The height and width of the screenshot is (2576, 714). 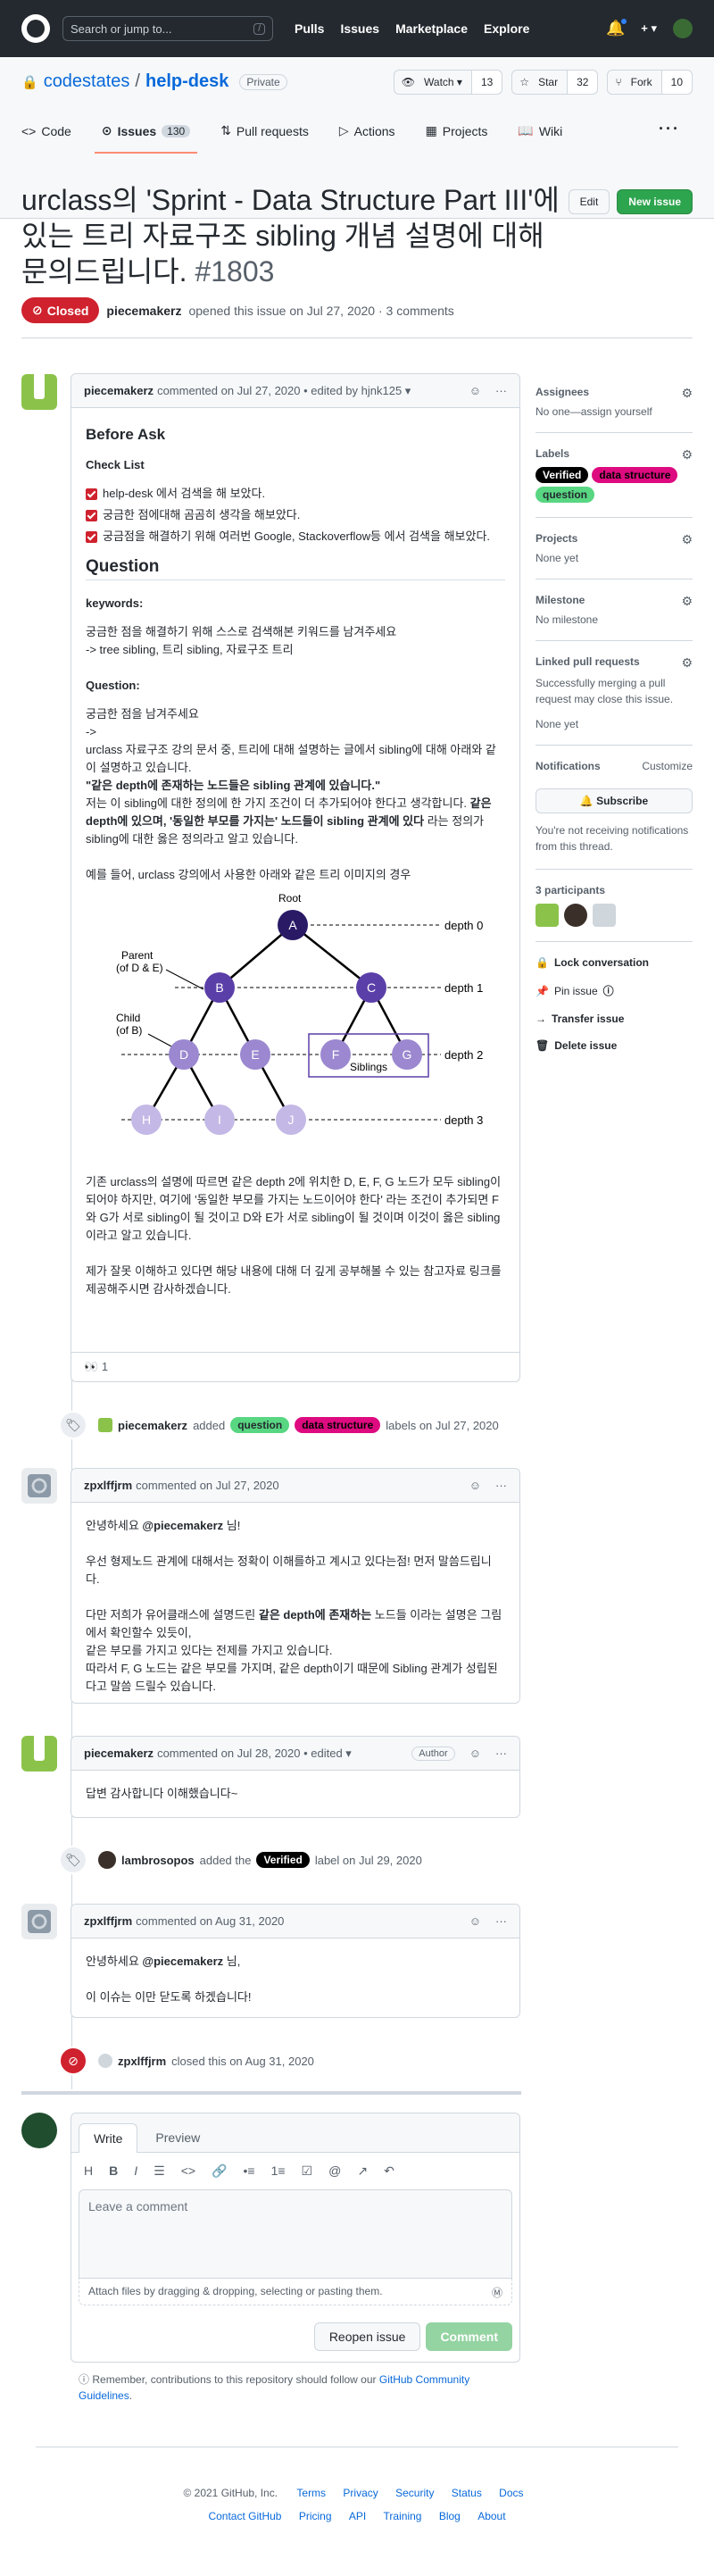 I want to click on create-new-button: + ▾, so click(x=649, y=28).